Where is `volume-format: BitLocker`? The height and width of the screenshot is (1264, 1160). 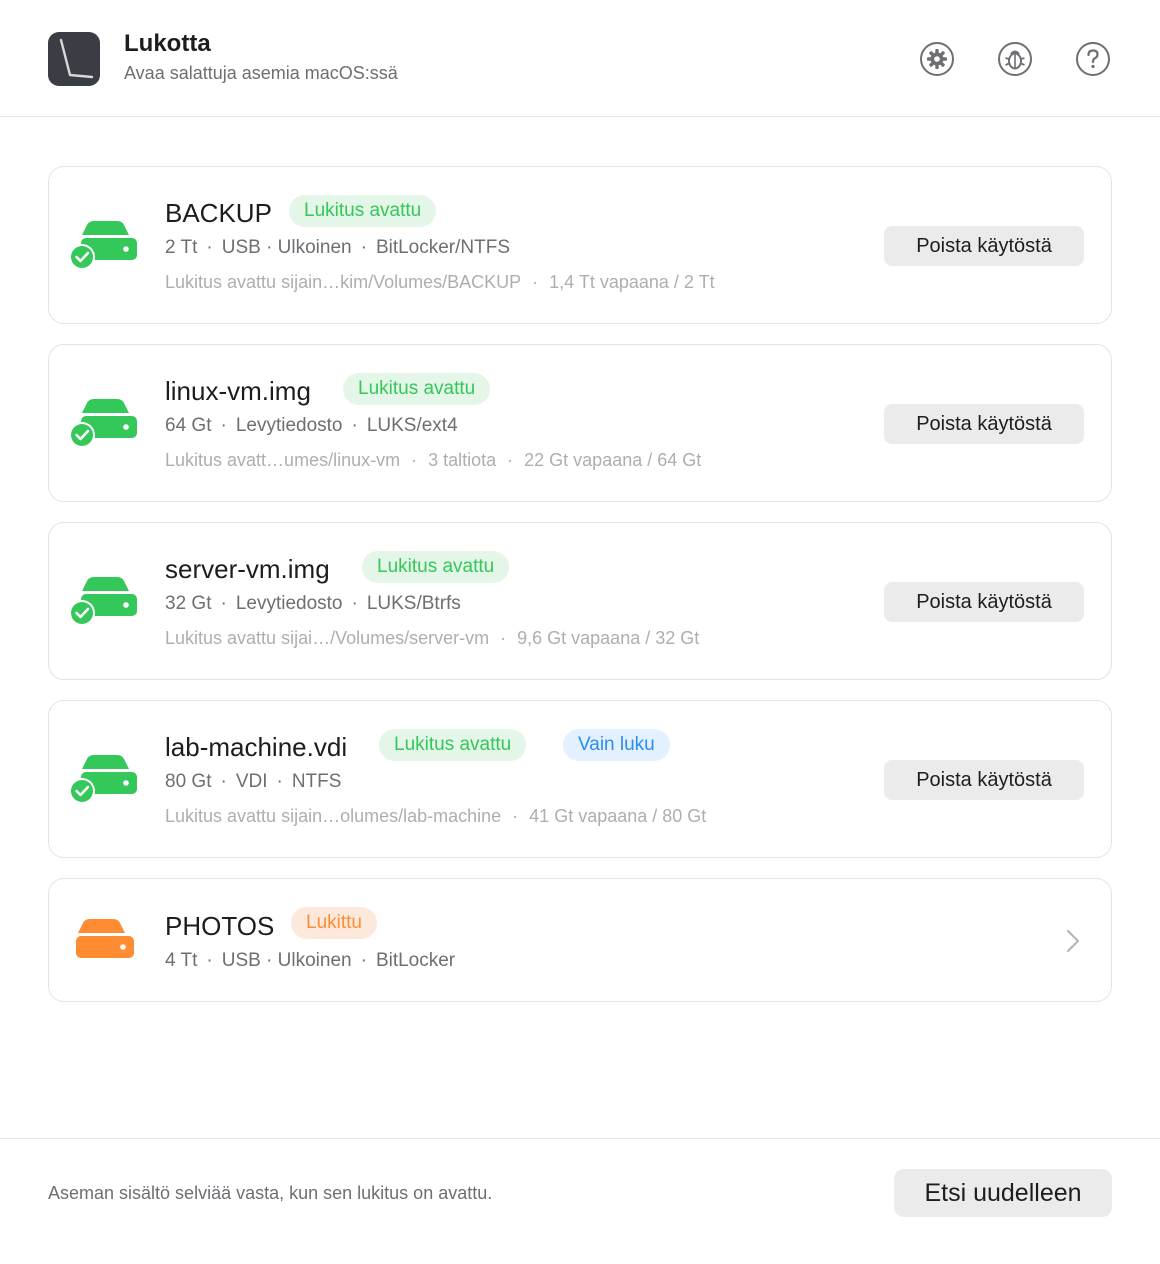 volume-format: BitLocker is located at coordinates (415, 960).